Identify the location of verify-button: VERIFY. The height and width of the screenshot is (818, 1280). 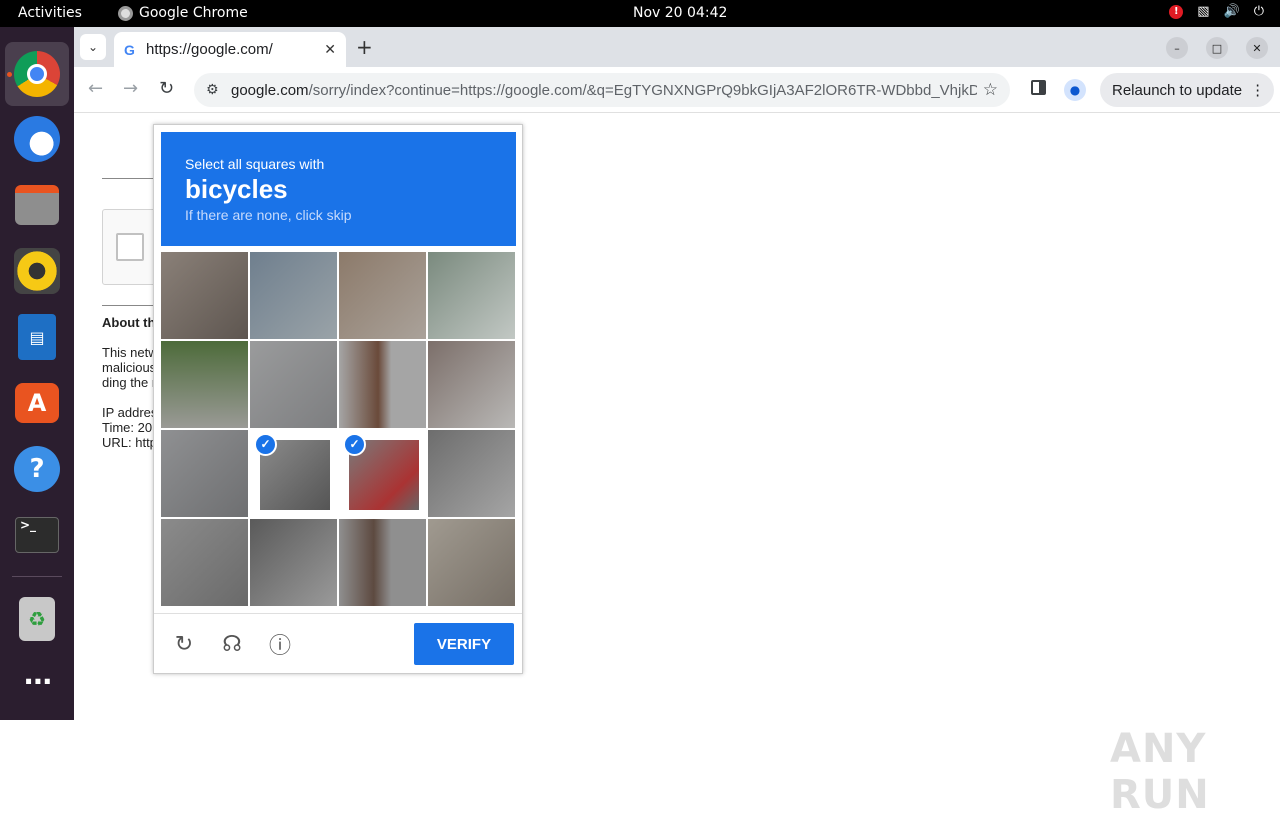
(464, 644).